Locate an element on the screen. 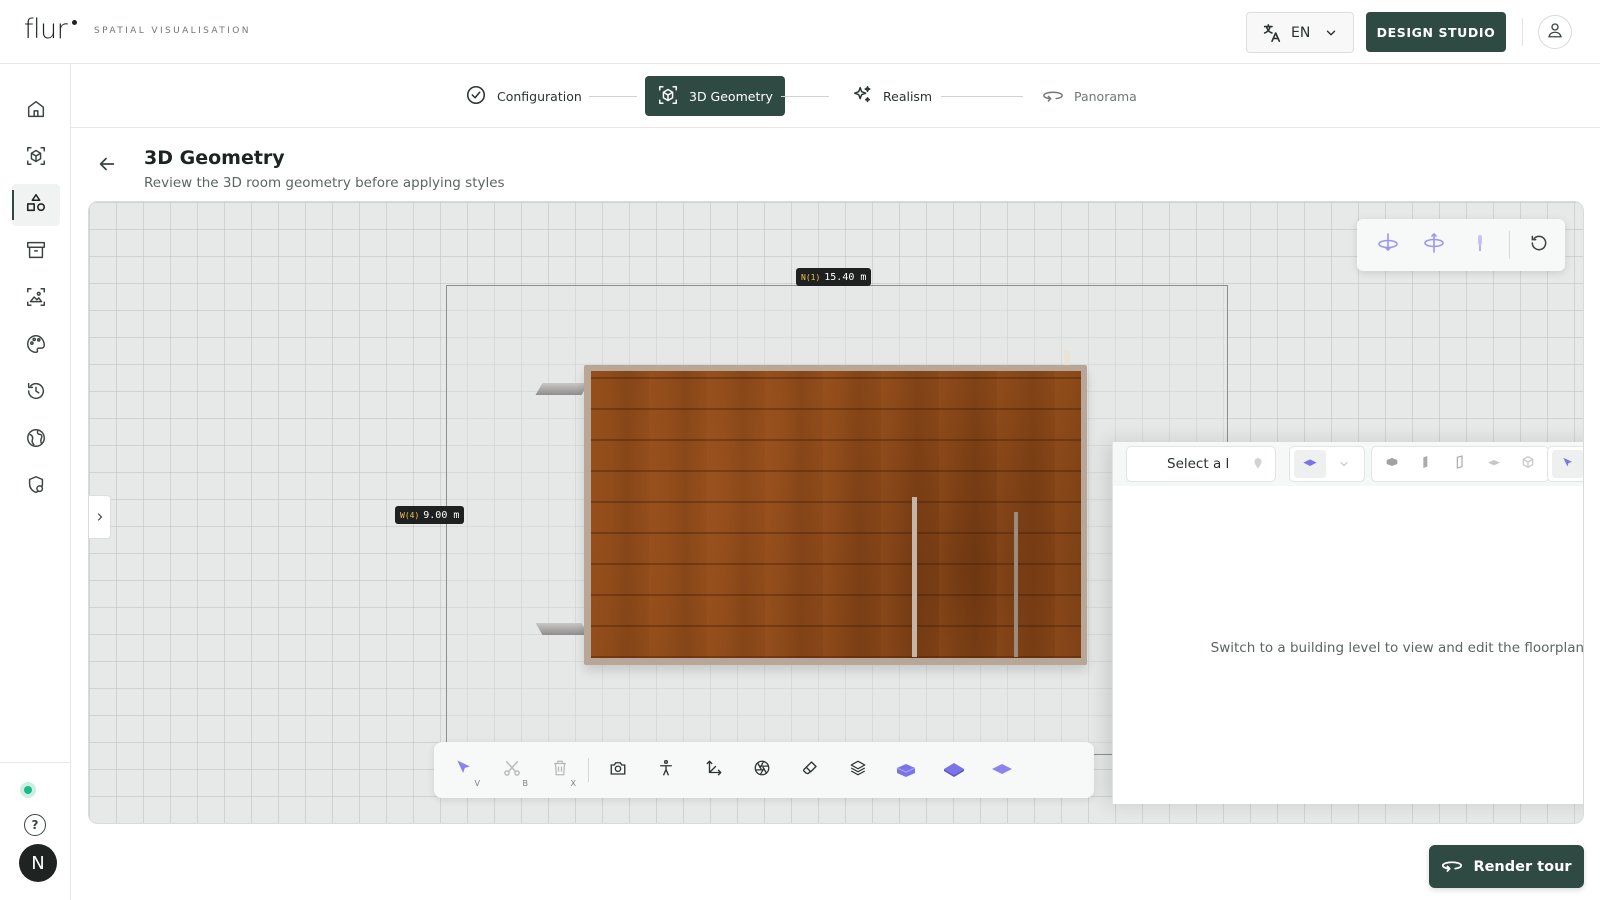 This screenshot has height=900, width=1600. dimension-label-north: N(1) 15.40 m is located at coordinates (834, 277).